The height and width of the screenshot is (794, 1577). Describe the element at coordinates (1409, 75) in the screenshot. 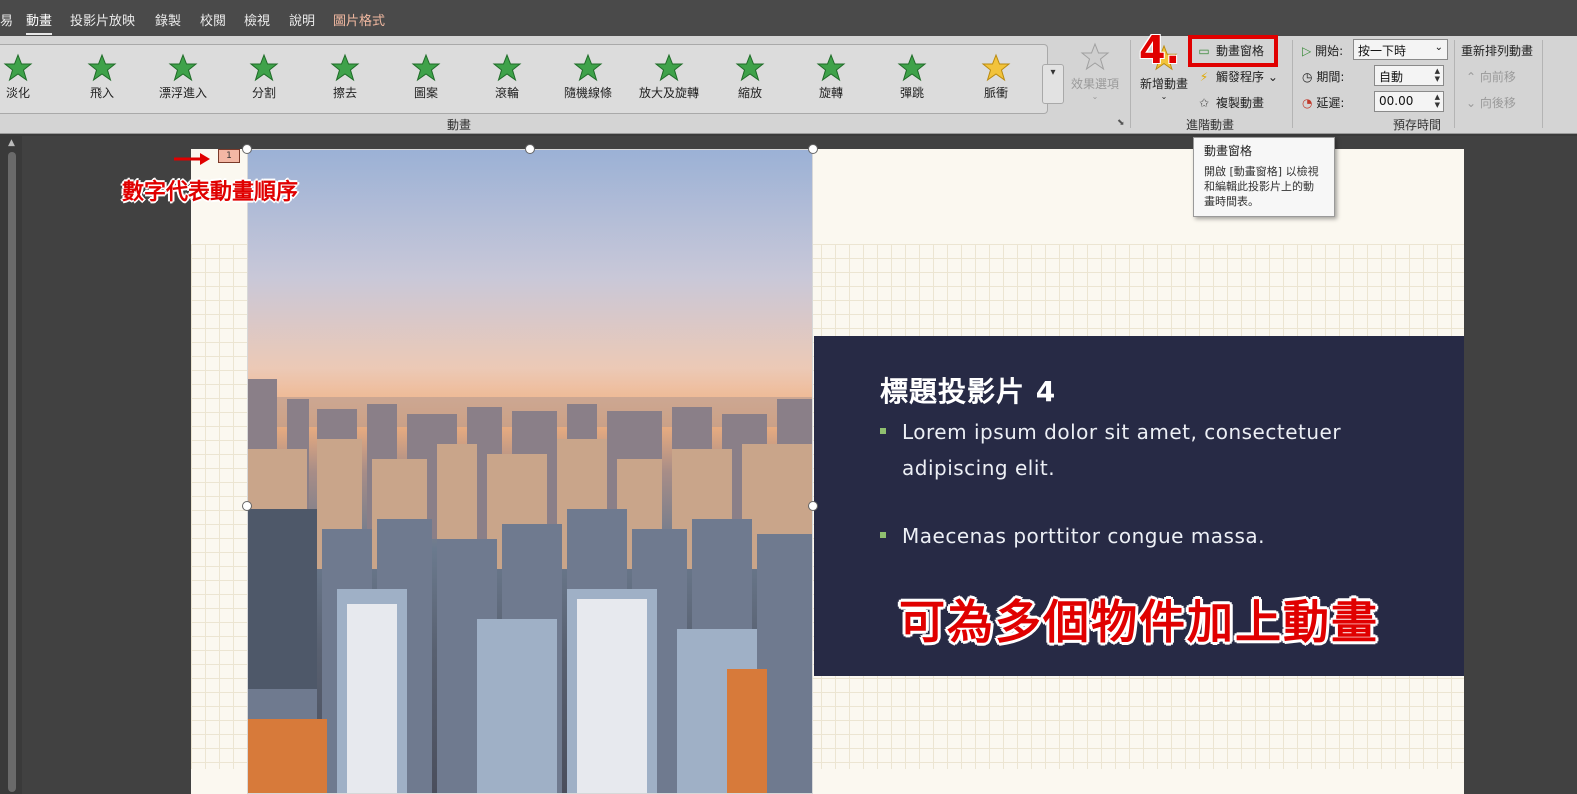

I see `duration-spinner: 自動 ▲ ▼` at that location.